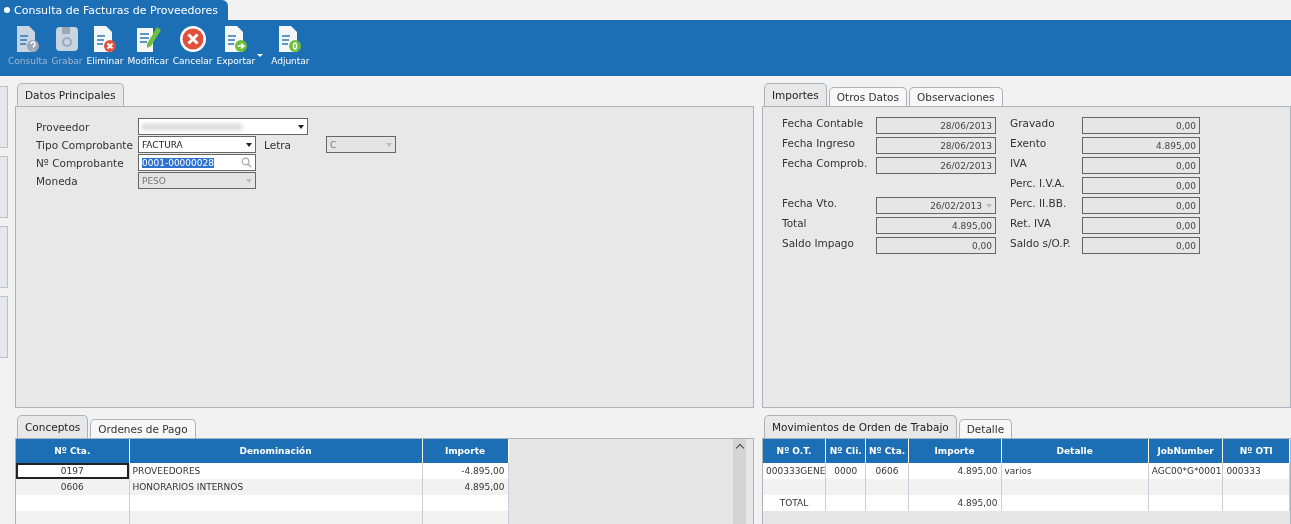 This screenshot has height=524, width=1291. I want to click on search-icon, so click(246, 162).